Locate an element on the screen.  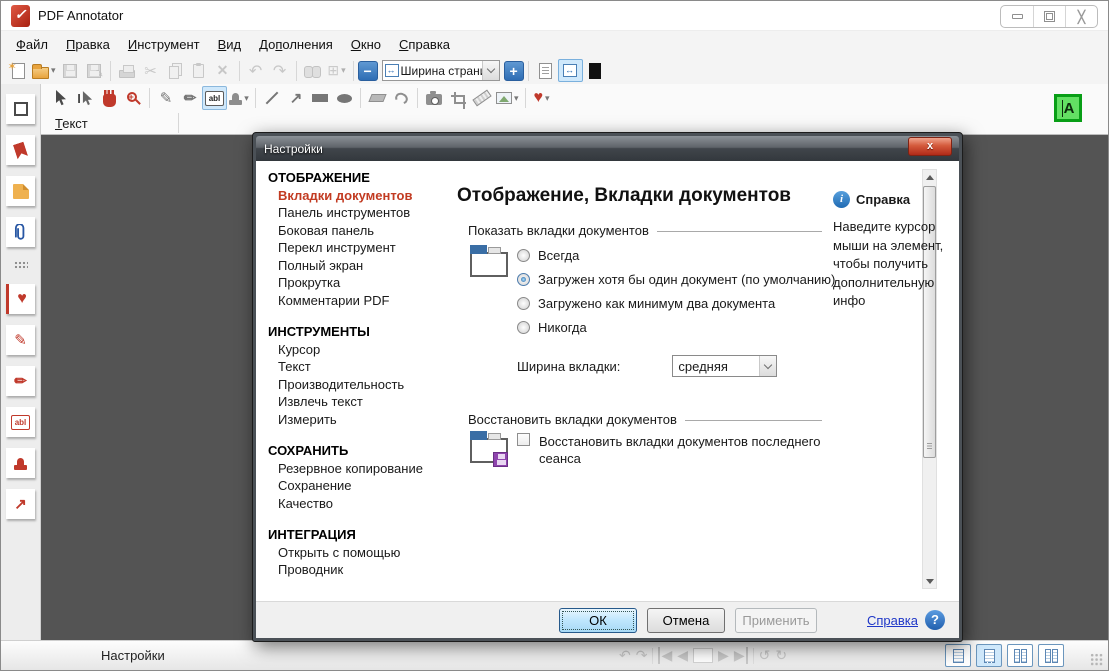
nav-item-open-with: Открыть с помощью is located at coordinates (355, 553).